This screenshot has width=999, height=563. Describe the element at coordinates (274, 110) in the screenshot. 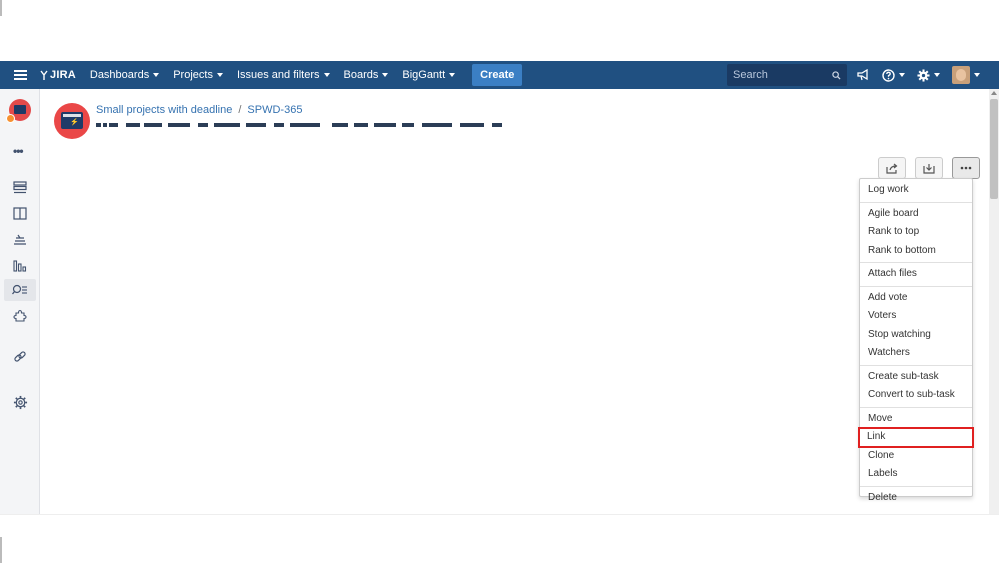

I see `breadcrumb-issue-key-link: SPWD-365` at that location.